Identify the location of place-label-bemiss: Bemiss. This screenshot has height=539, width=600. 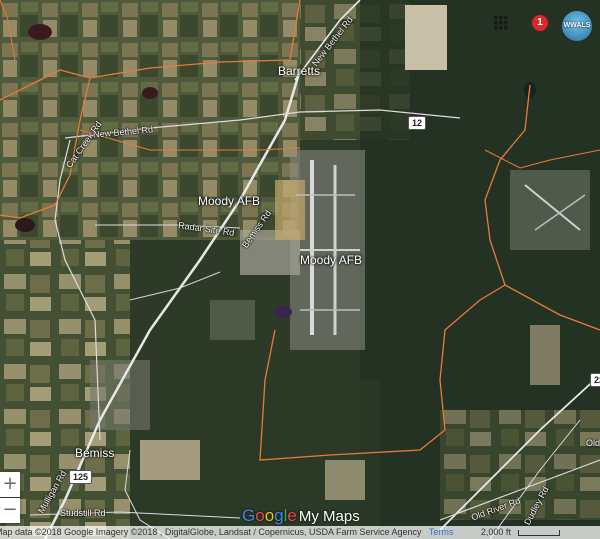
(95, 453).